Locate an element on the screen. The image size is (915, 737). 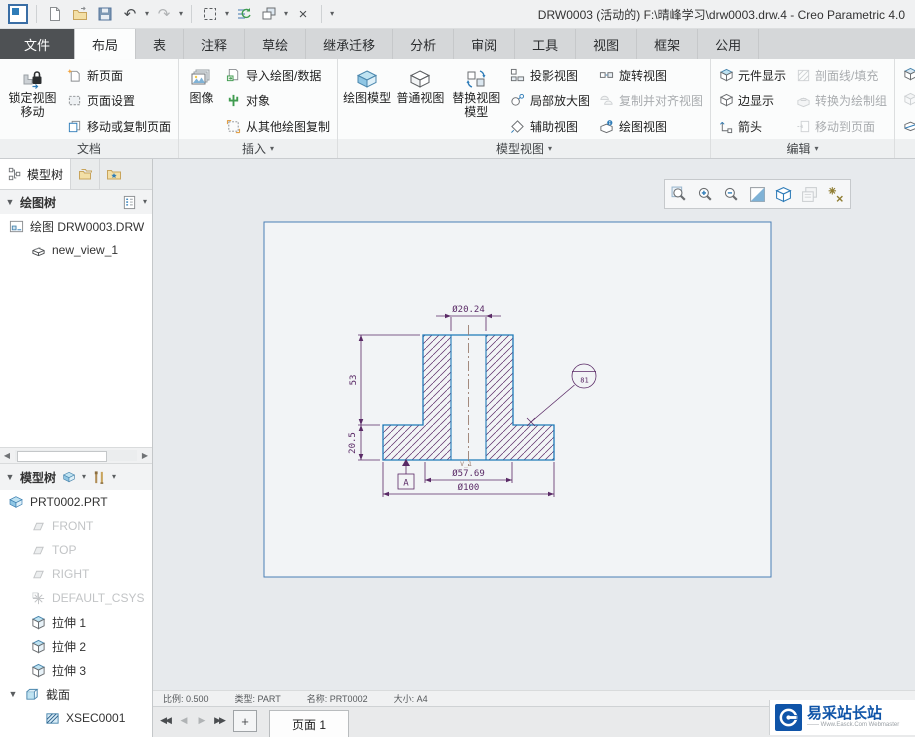
replace-view-model-button: 替换视图 模型 is located at coordinates (476, 100).